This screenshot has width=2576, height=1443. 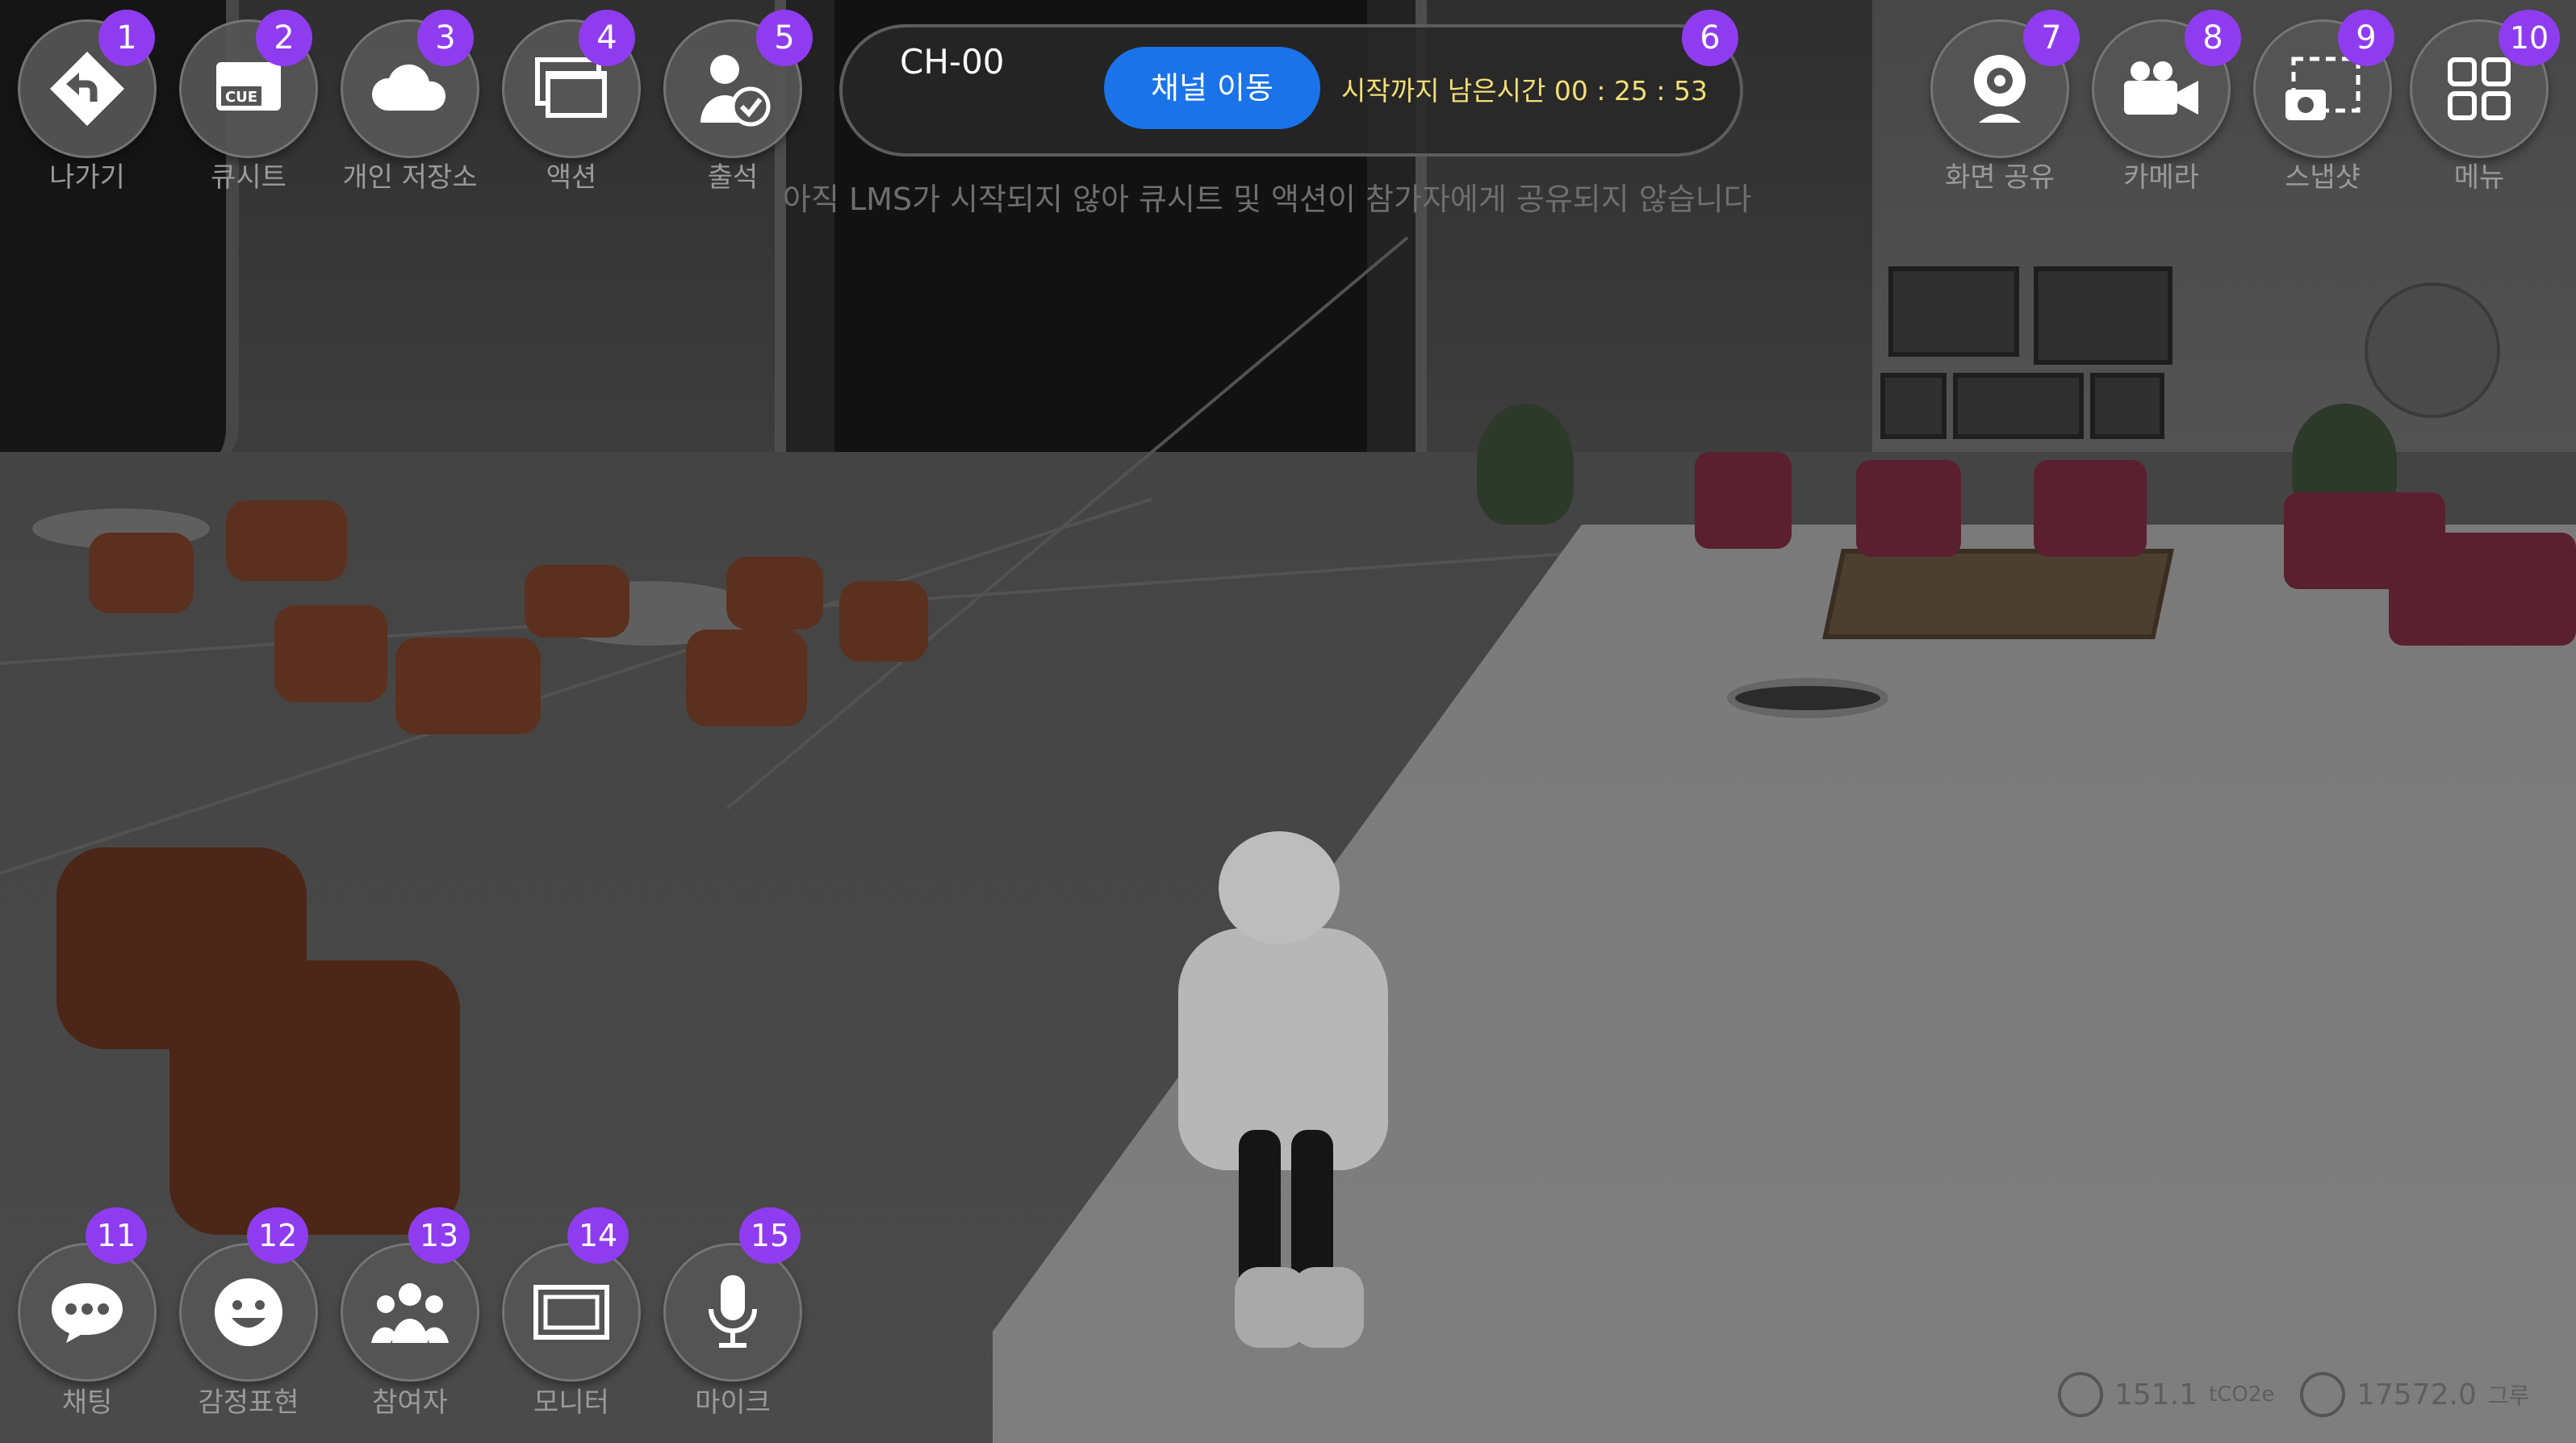 What do you see at coordinates (770, 1235) in the screenshot?
I see `guide-badge: 15` at bounding box center [770, 1235].